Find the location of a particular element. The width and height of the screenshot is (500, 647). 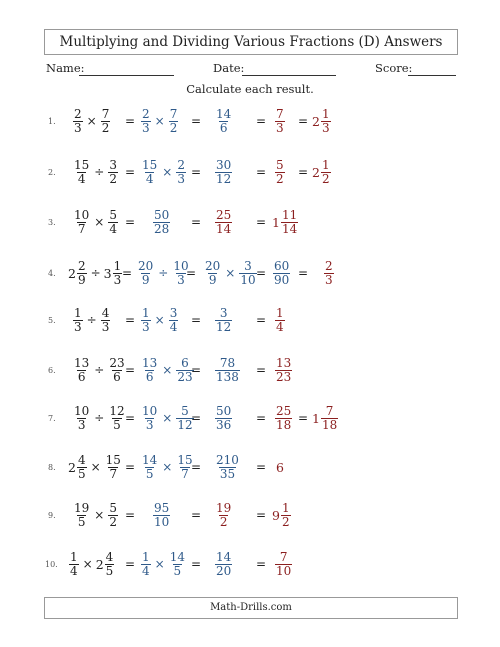

problem-expression: 2 2 9 ÷ 3 1 3 is located at coordinates (95, 272).